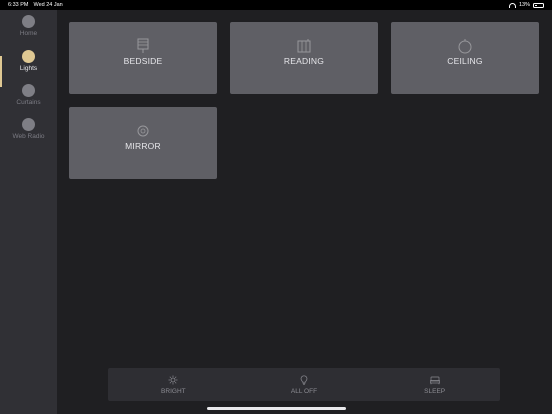 This screenshot has height=414, width=552. What do you see at coordinates (18, 5) in the screenshot?
I see `status-time: 6:33 PM` at bounding box center [18, 5].